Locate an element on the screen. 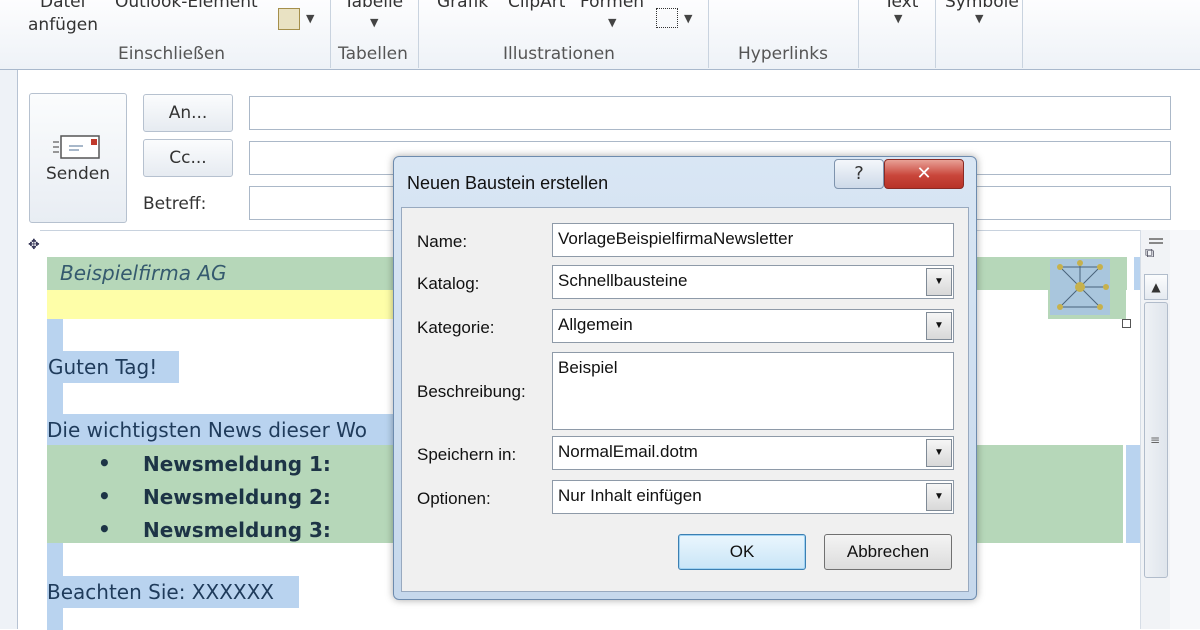 The image size is (1200, 630). ribbon-datei-label: Datei is located at coordinates (62, 6).